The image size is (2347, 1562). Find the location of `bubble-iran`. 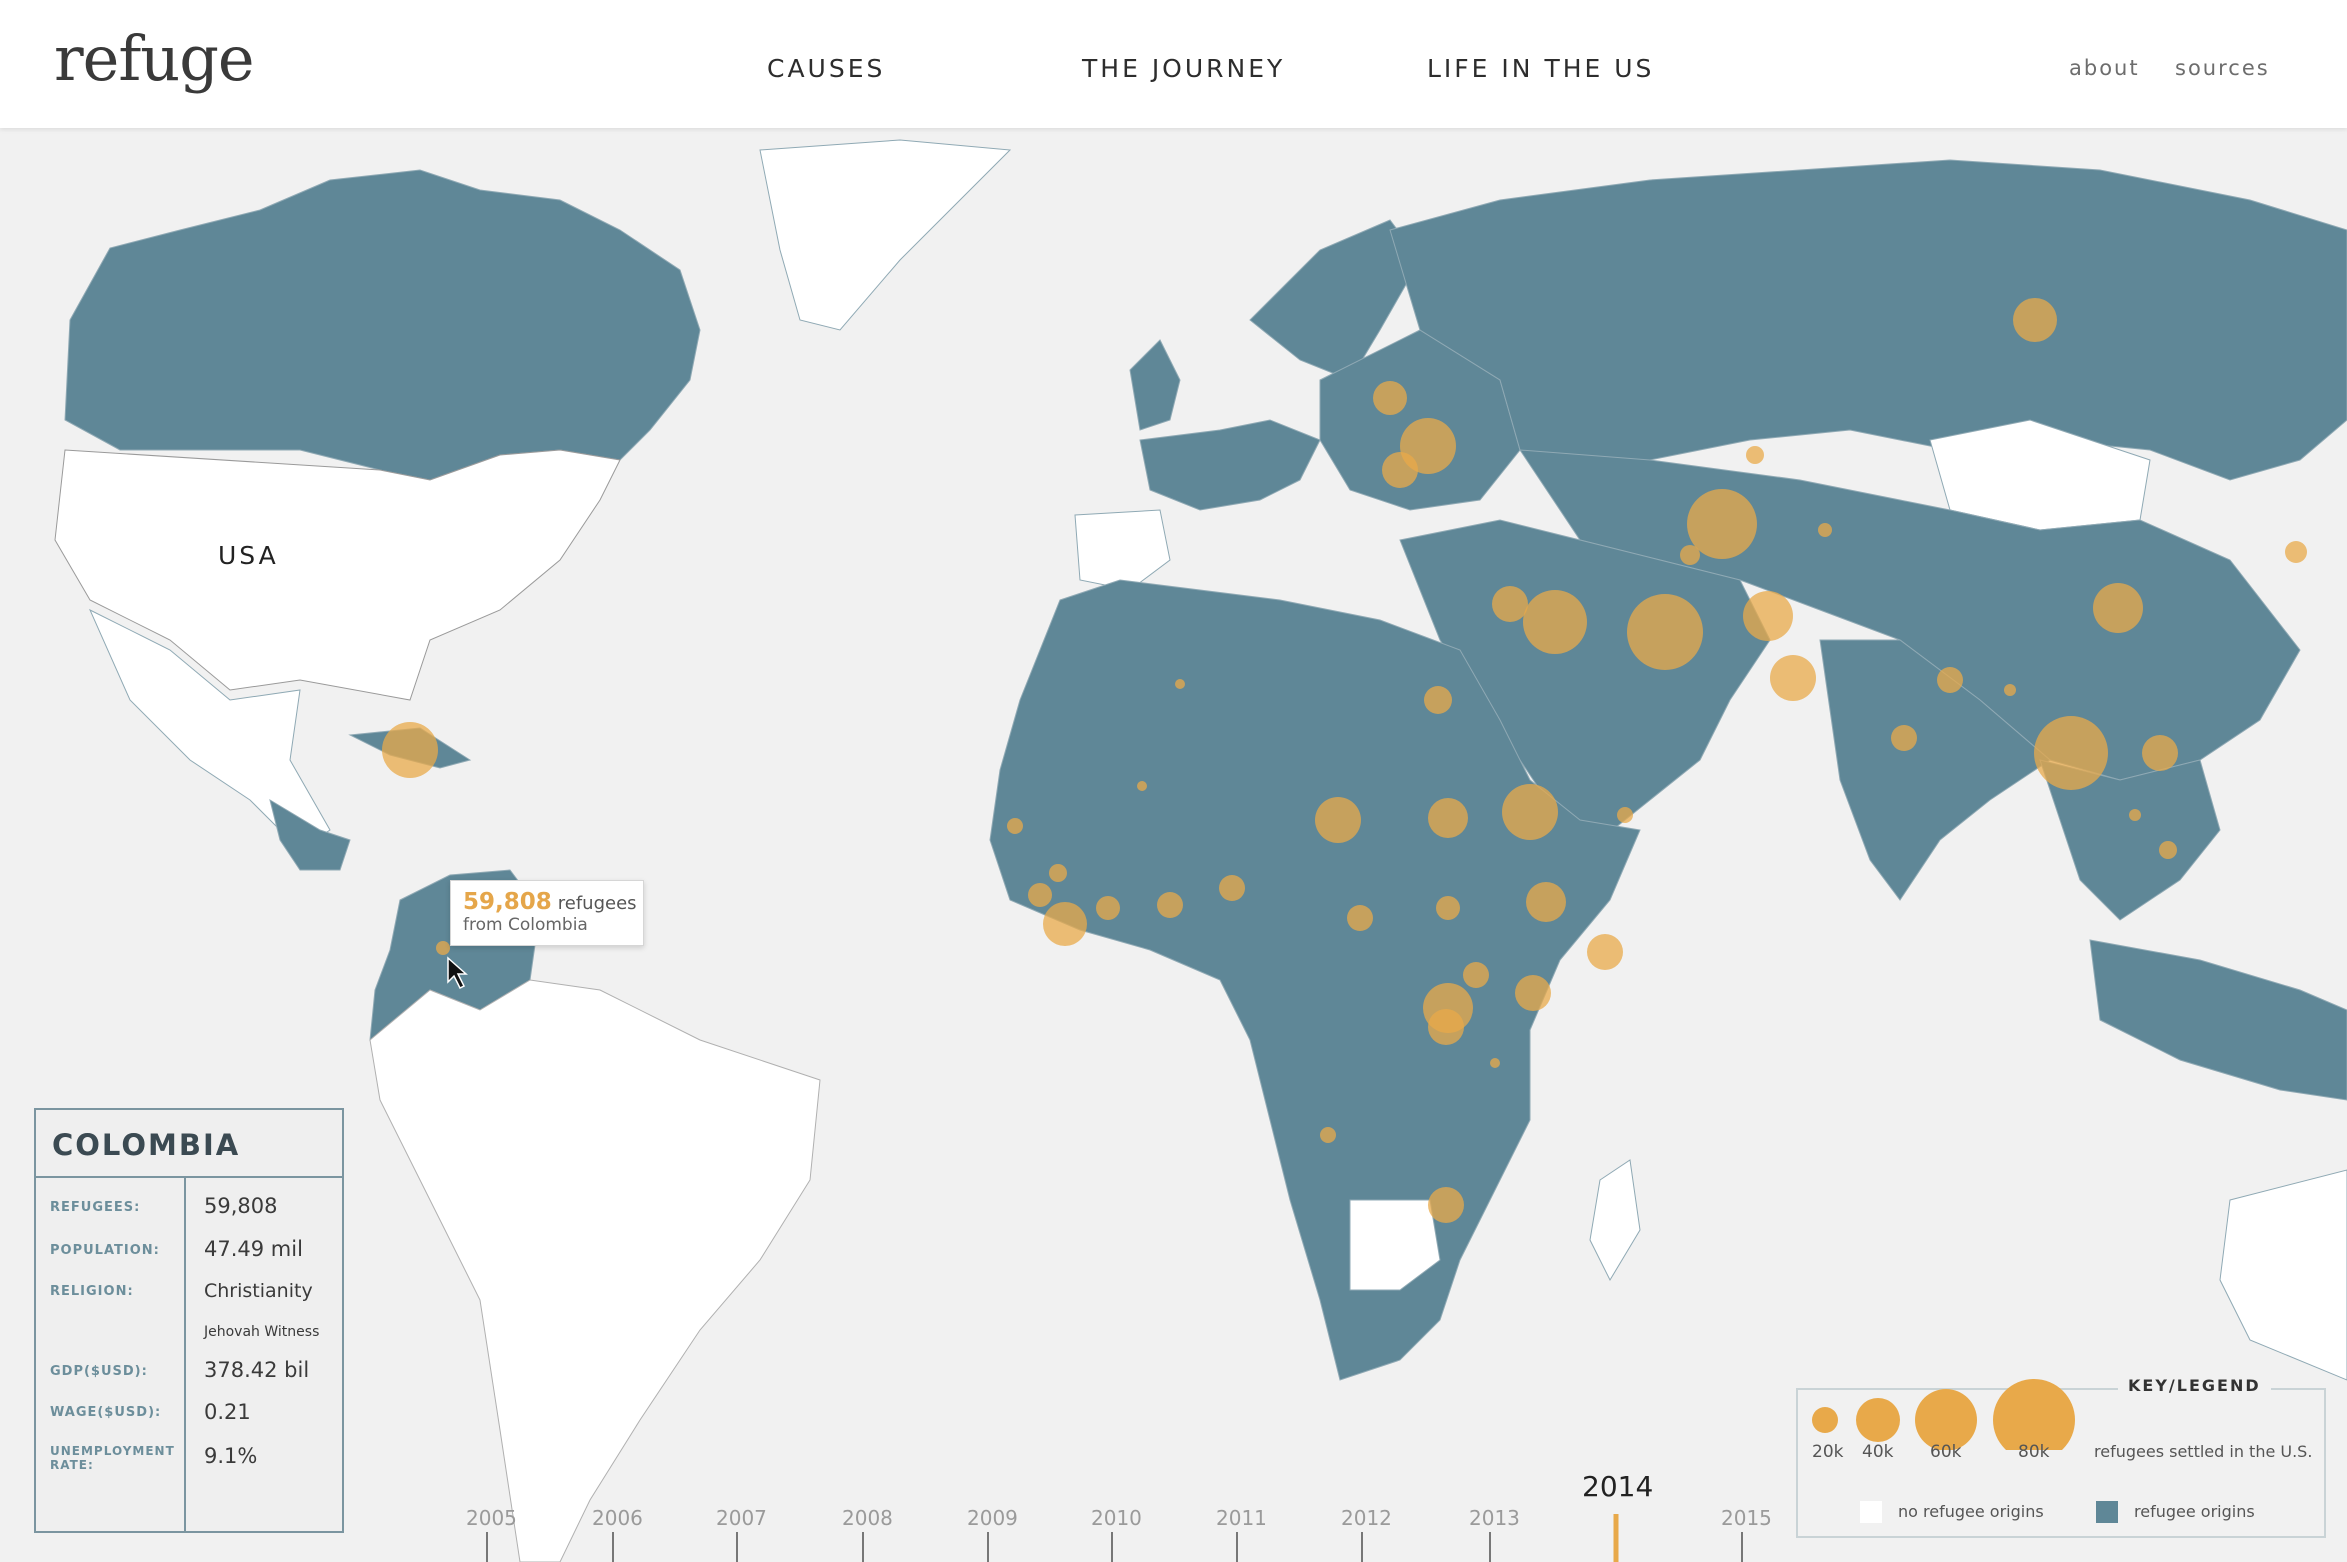

bubble-iran is located at coordinates (1665, 632).